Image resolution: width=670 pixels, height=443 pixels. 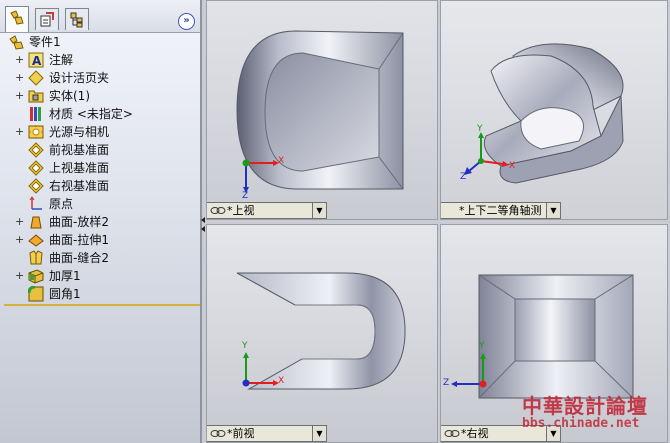 I want to click on model-isometric-view, so click(x=544, y=113).